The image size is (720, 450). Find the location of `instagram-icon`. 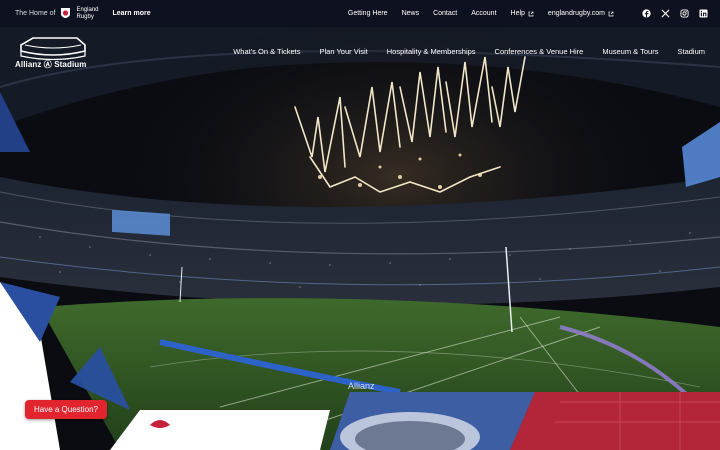

instagram-icon is located at coordinates (684, 13).